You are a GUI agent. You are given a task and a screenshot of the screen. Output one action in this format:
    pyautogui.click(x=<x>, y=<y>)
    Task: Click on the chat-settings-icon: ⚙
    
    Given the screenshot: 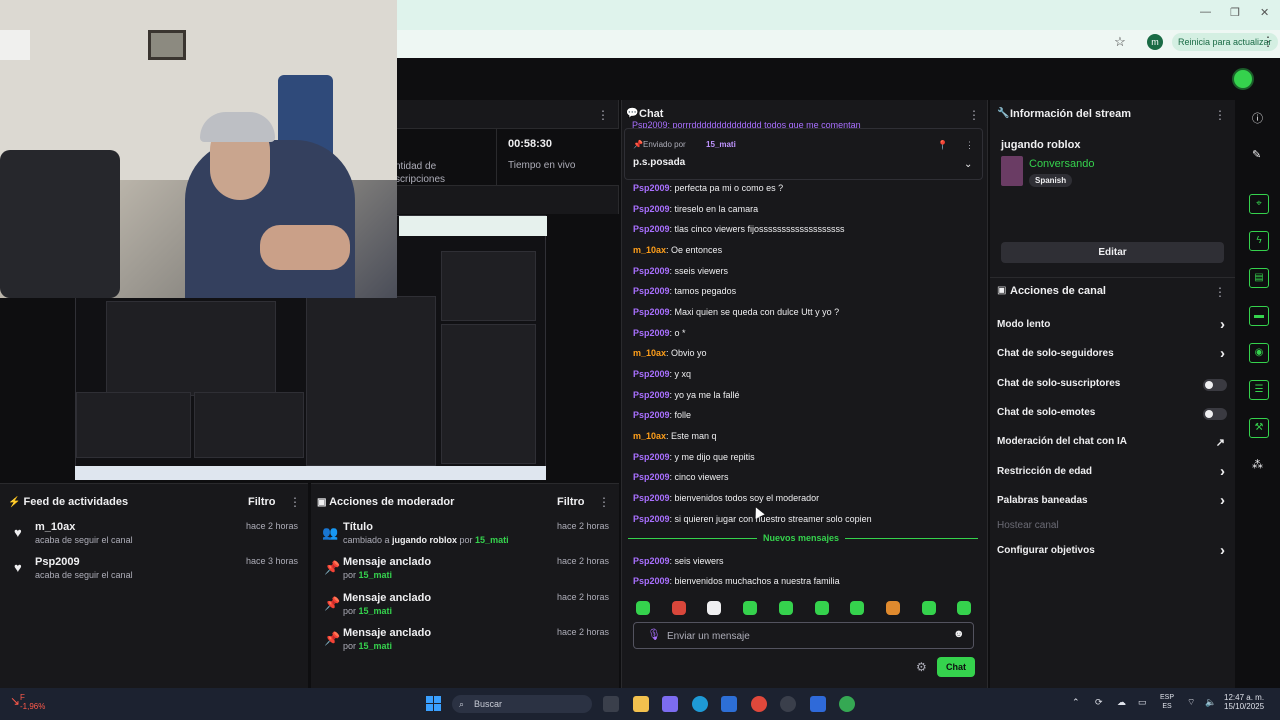 What is the action you would take?
    pyautogui.click(x=921, y=667)
    